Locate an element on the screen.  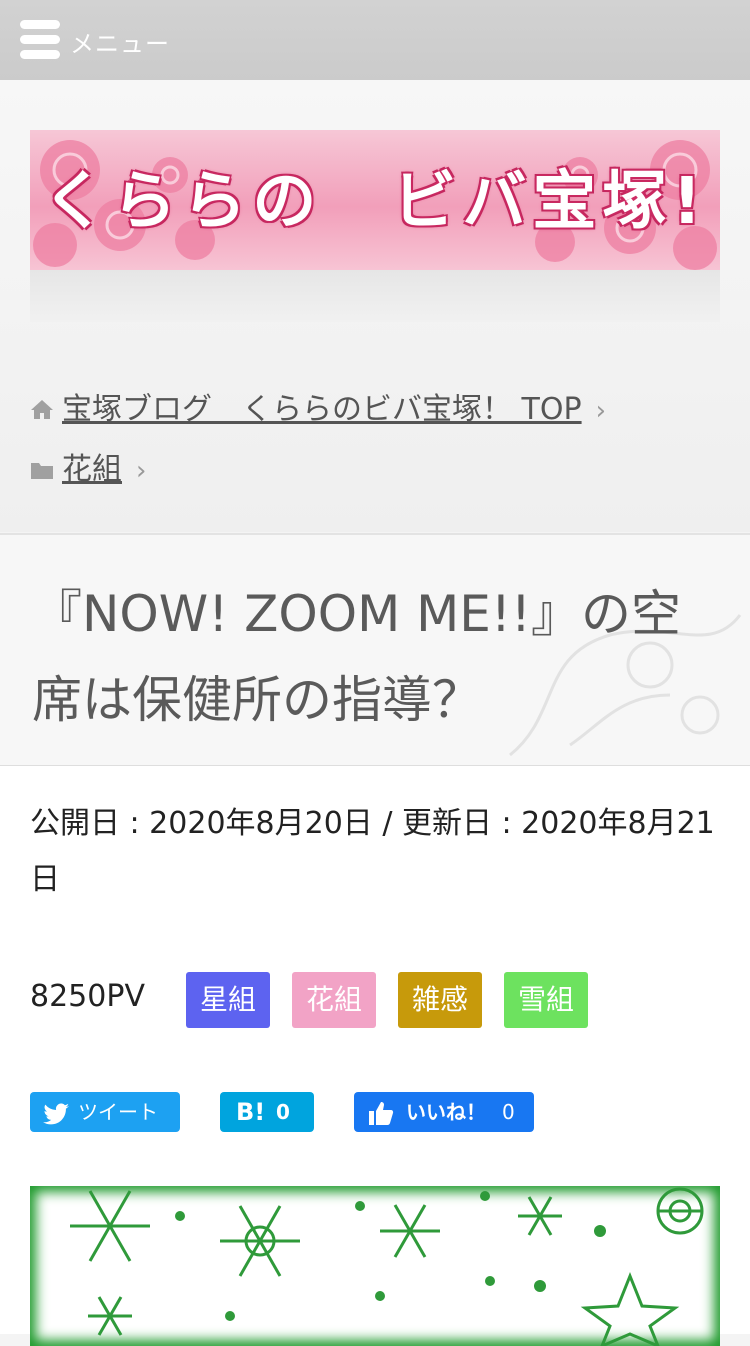
facebook-like-button: いいね！ 0 is located at coordinates (444, 1112).